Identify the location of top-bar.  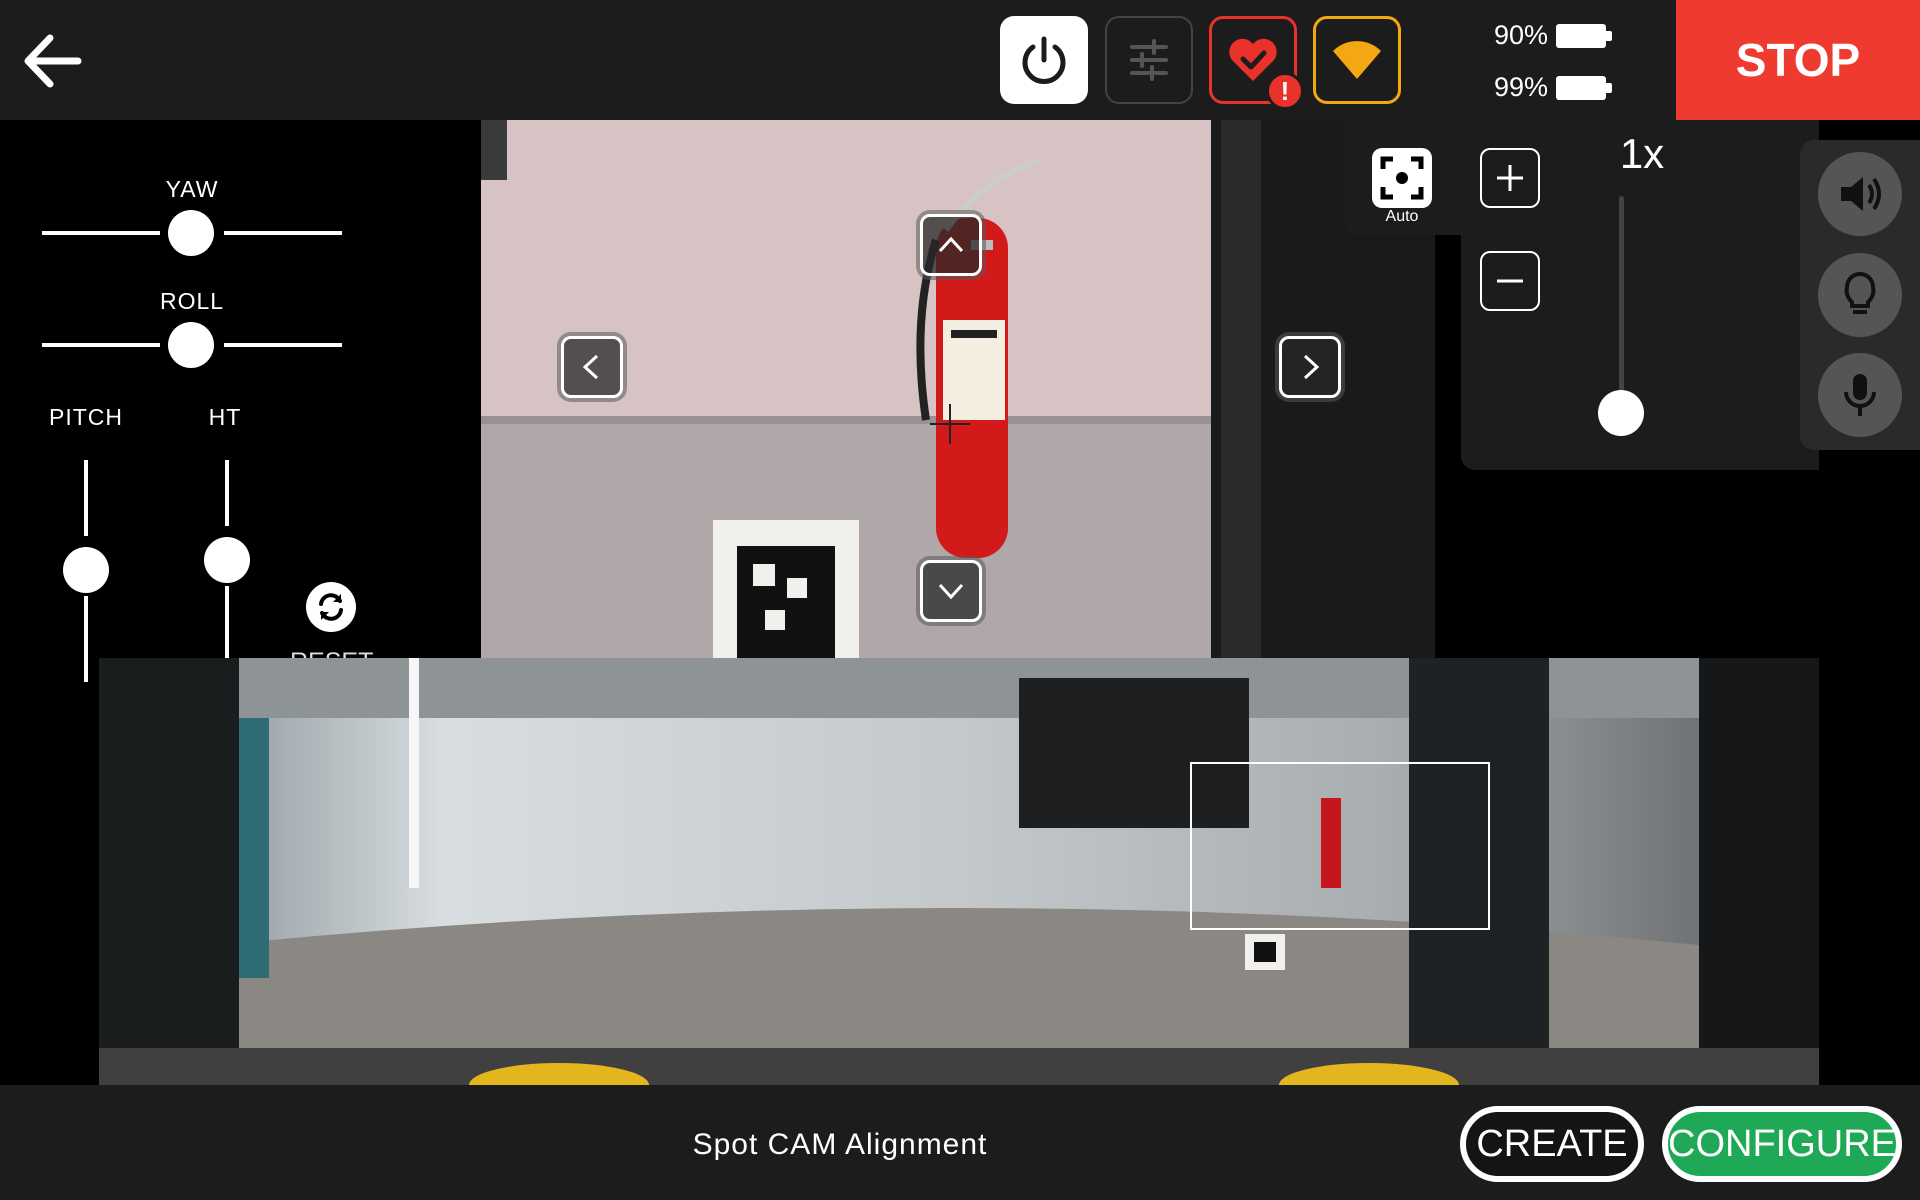
(960, 60).